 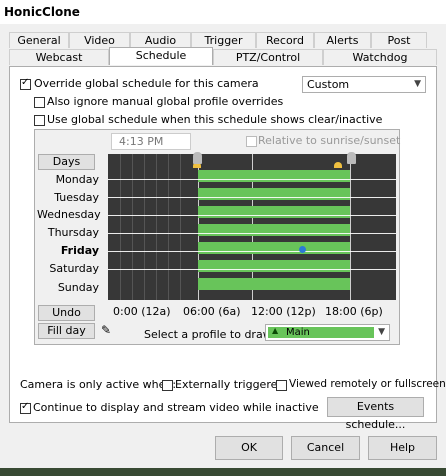 What do you see at coordinates (69, 214) in the screenshot?
I see `day-label-wednesday: Wednesday` at bounding box center [69, 214].